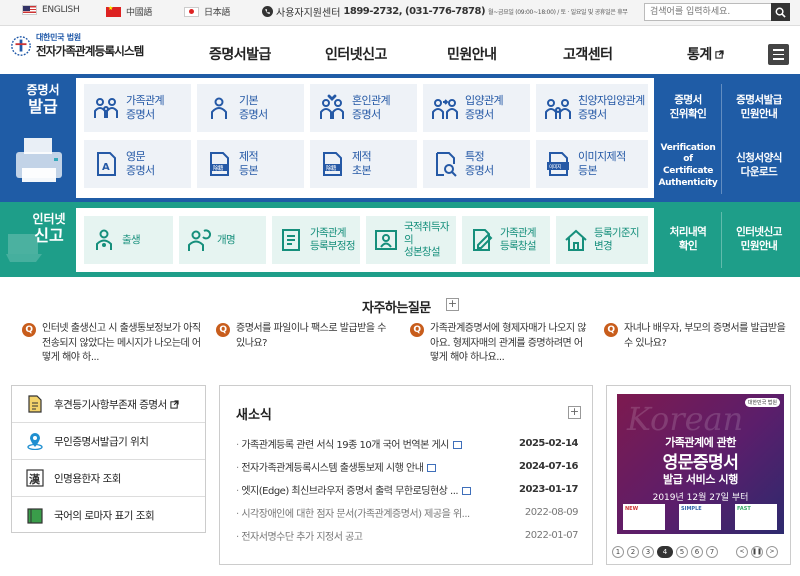 This screenshot has width=800, height=576. I want to click on banner-page-5: 5, so click(682, 552).